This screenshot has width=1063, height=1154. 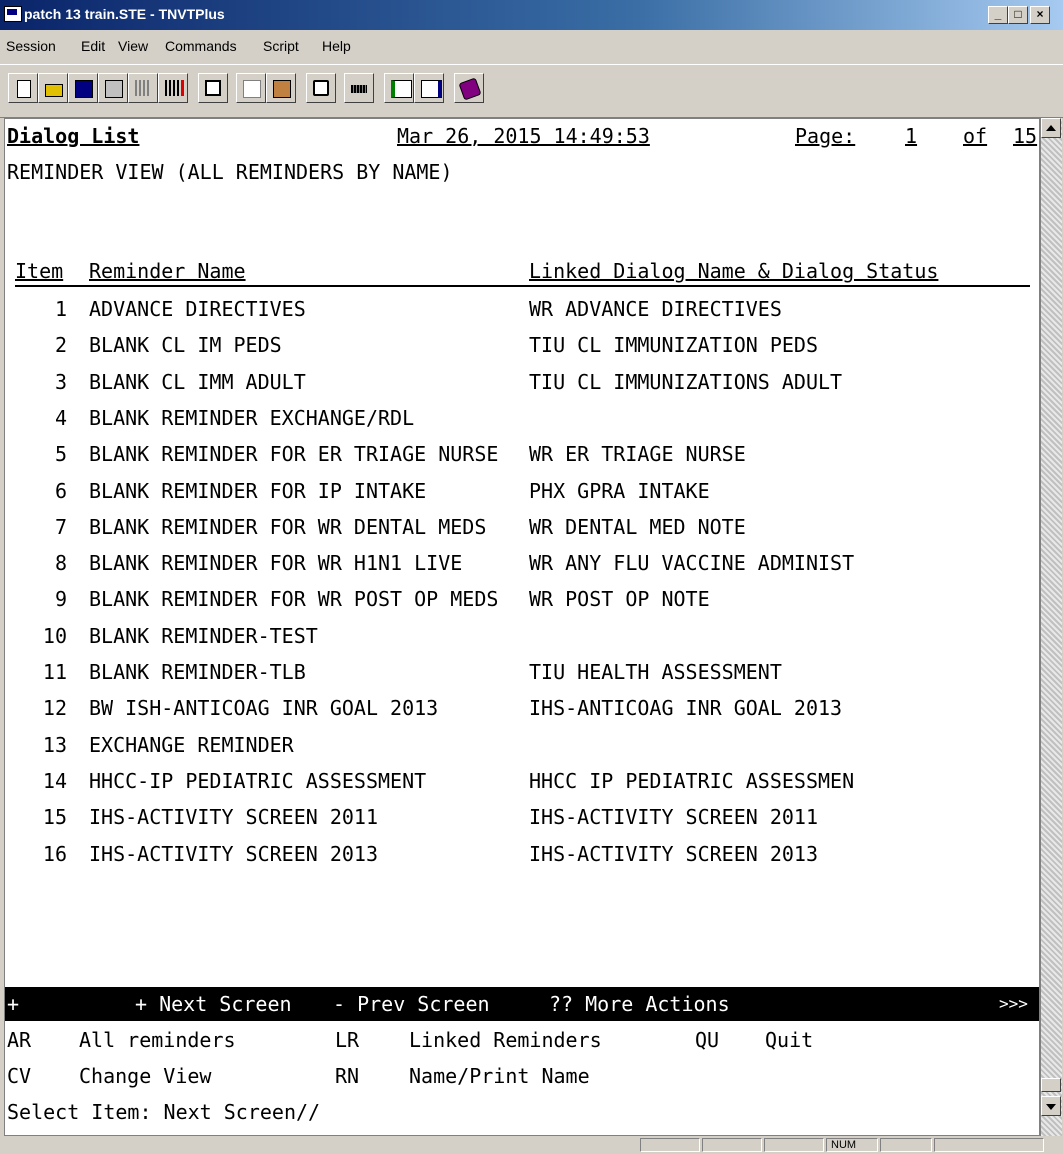 What do you see at coordinates (469, 88) in the screenshot?
I see `script-button` at bounding box center [469, 88].